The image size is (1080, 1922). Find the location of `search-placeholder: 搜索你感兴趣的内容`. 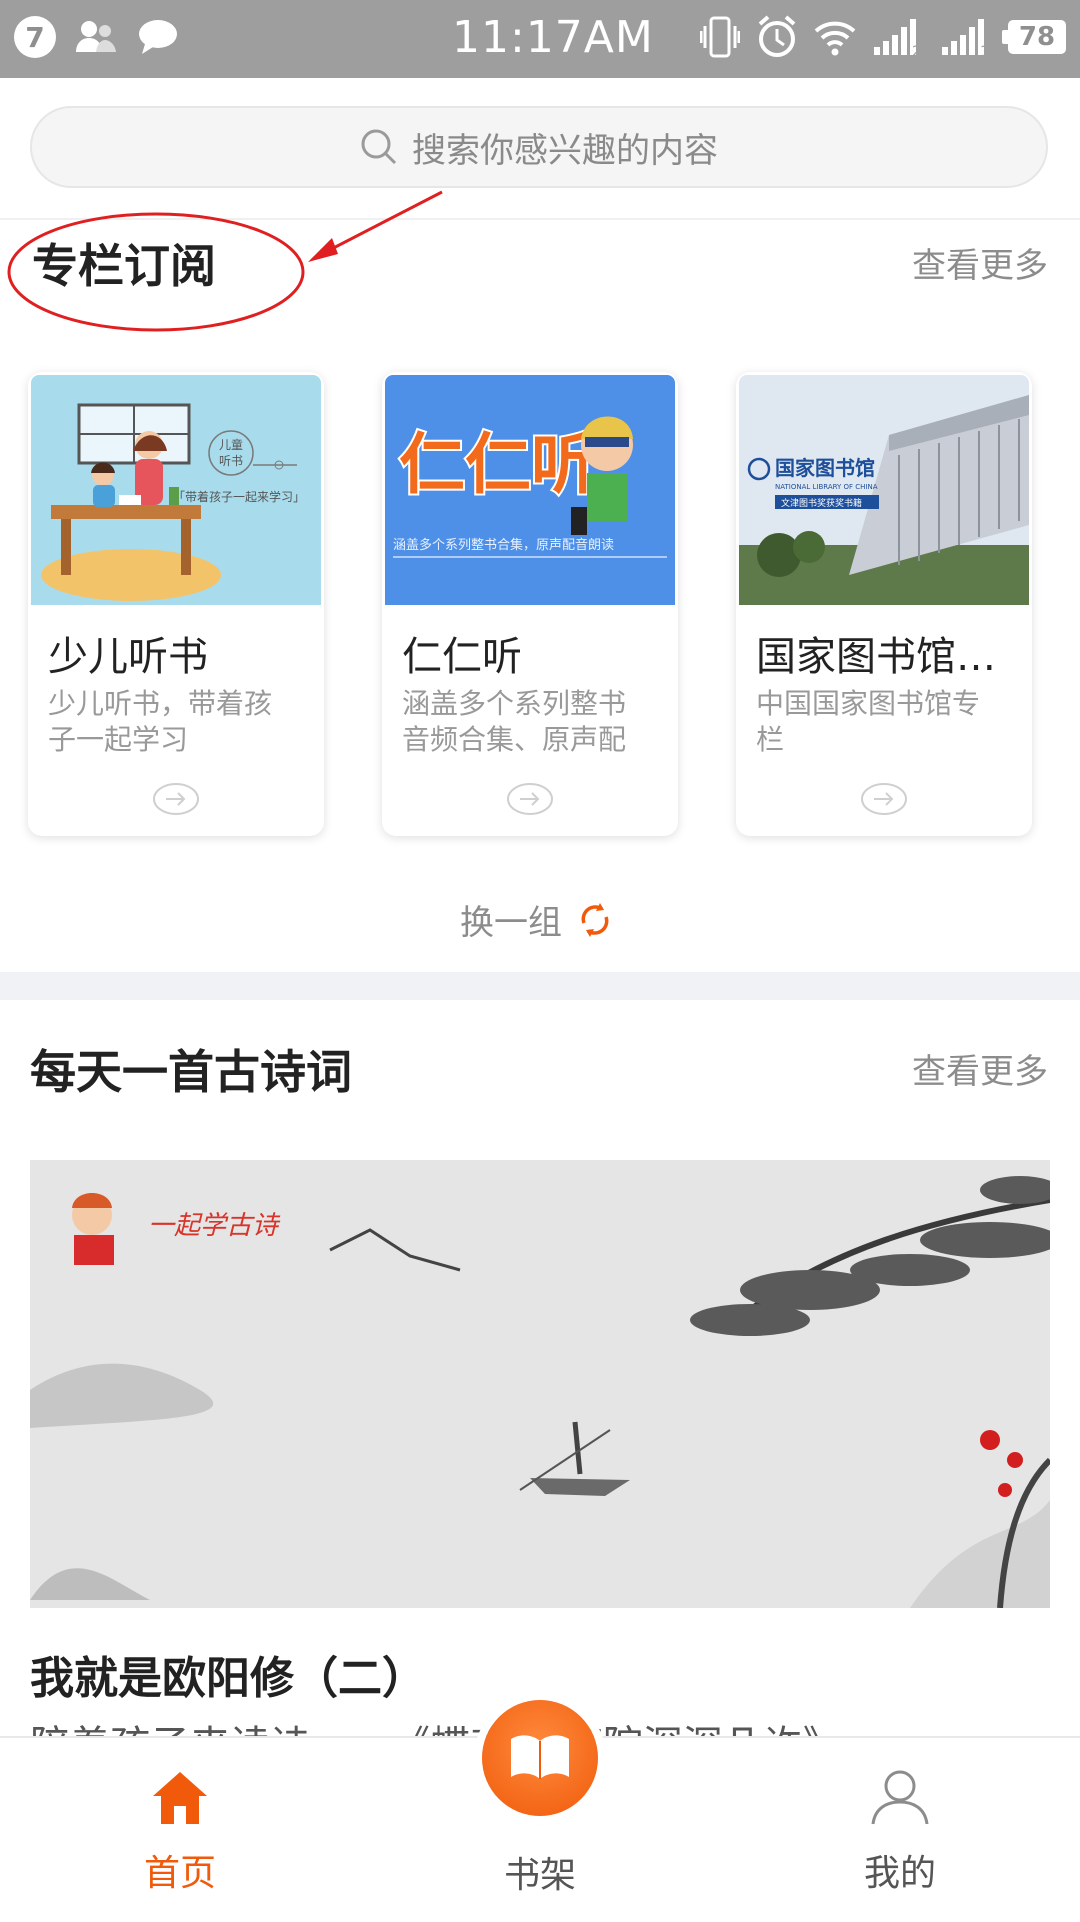

search-placeholder: 搜索你感兴趣的内容 is located at coordinates (565, 150).